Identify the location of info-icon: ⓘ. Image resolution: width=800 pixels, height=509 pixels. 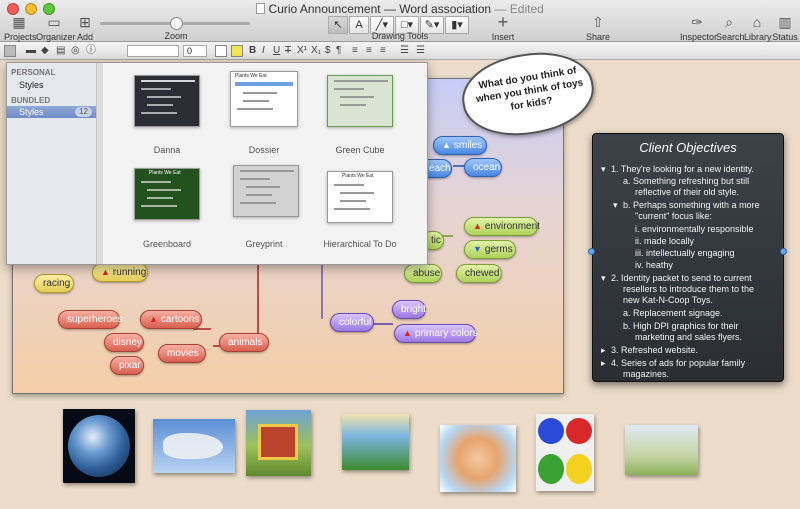
(91, 51).